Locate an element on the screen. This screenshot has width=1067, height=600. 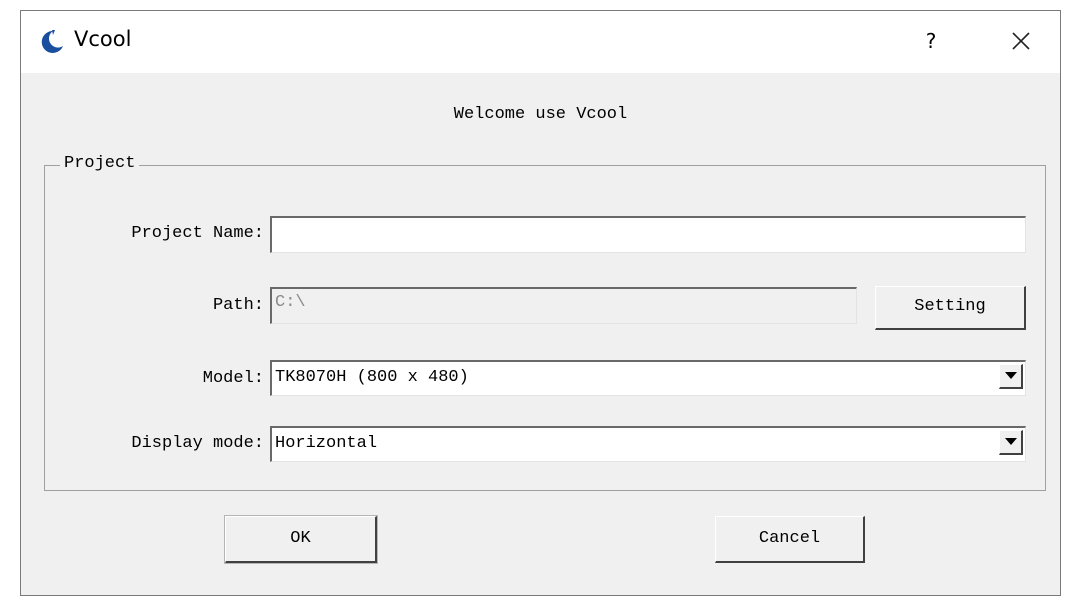
display-mode-dropdown-button is located at coordinates (1011, 442).